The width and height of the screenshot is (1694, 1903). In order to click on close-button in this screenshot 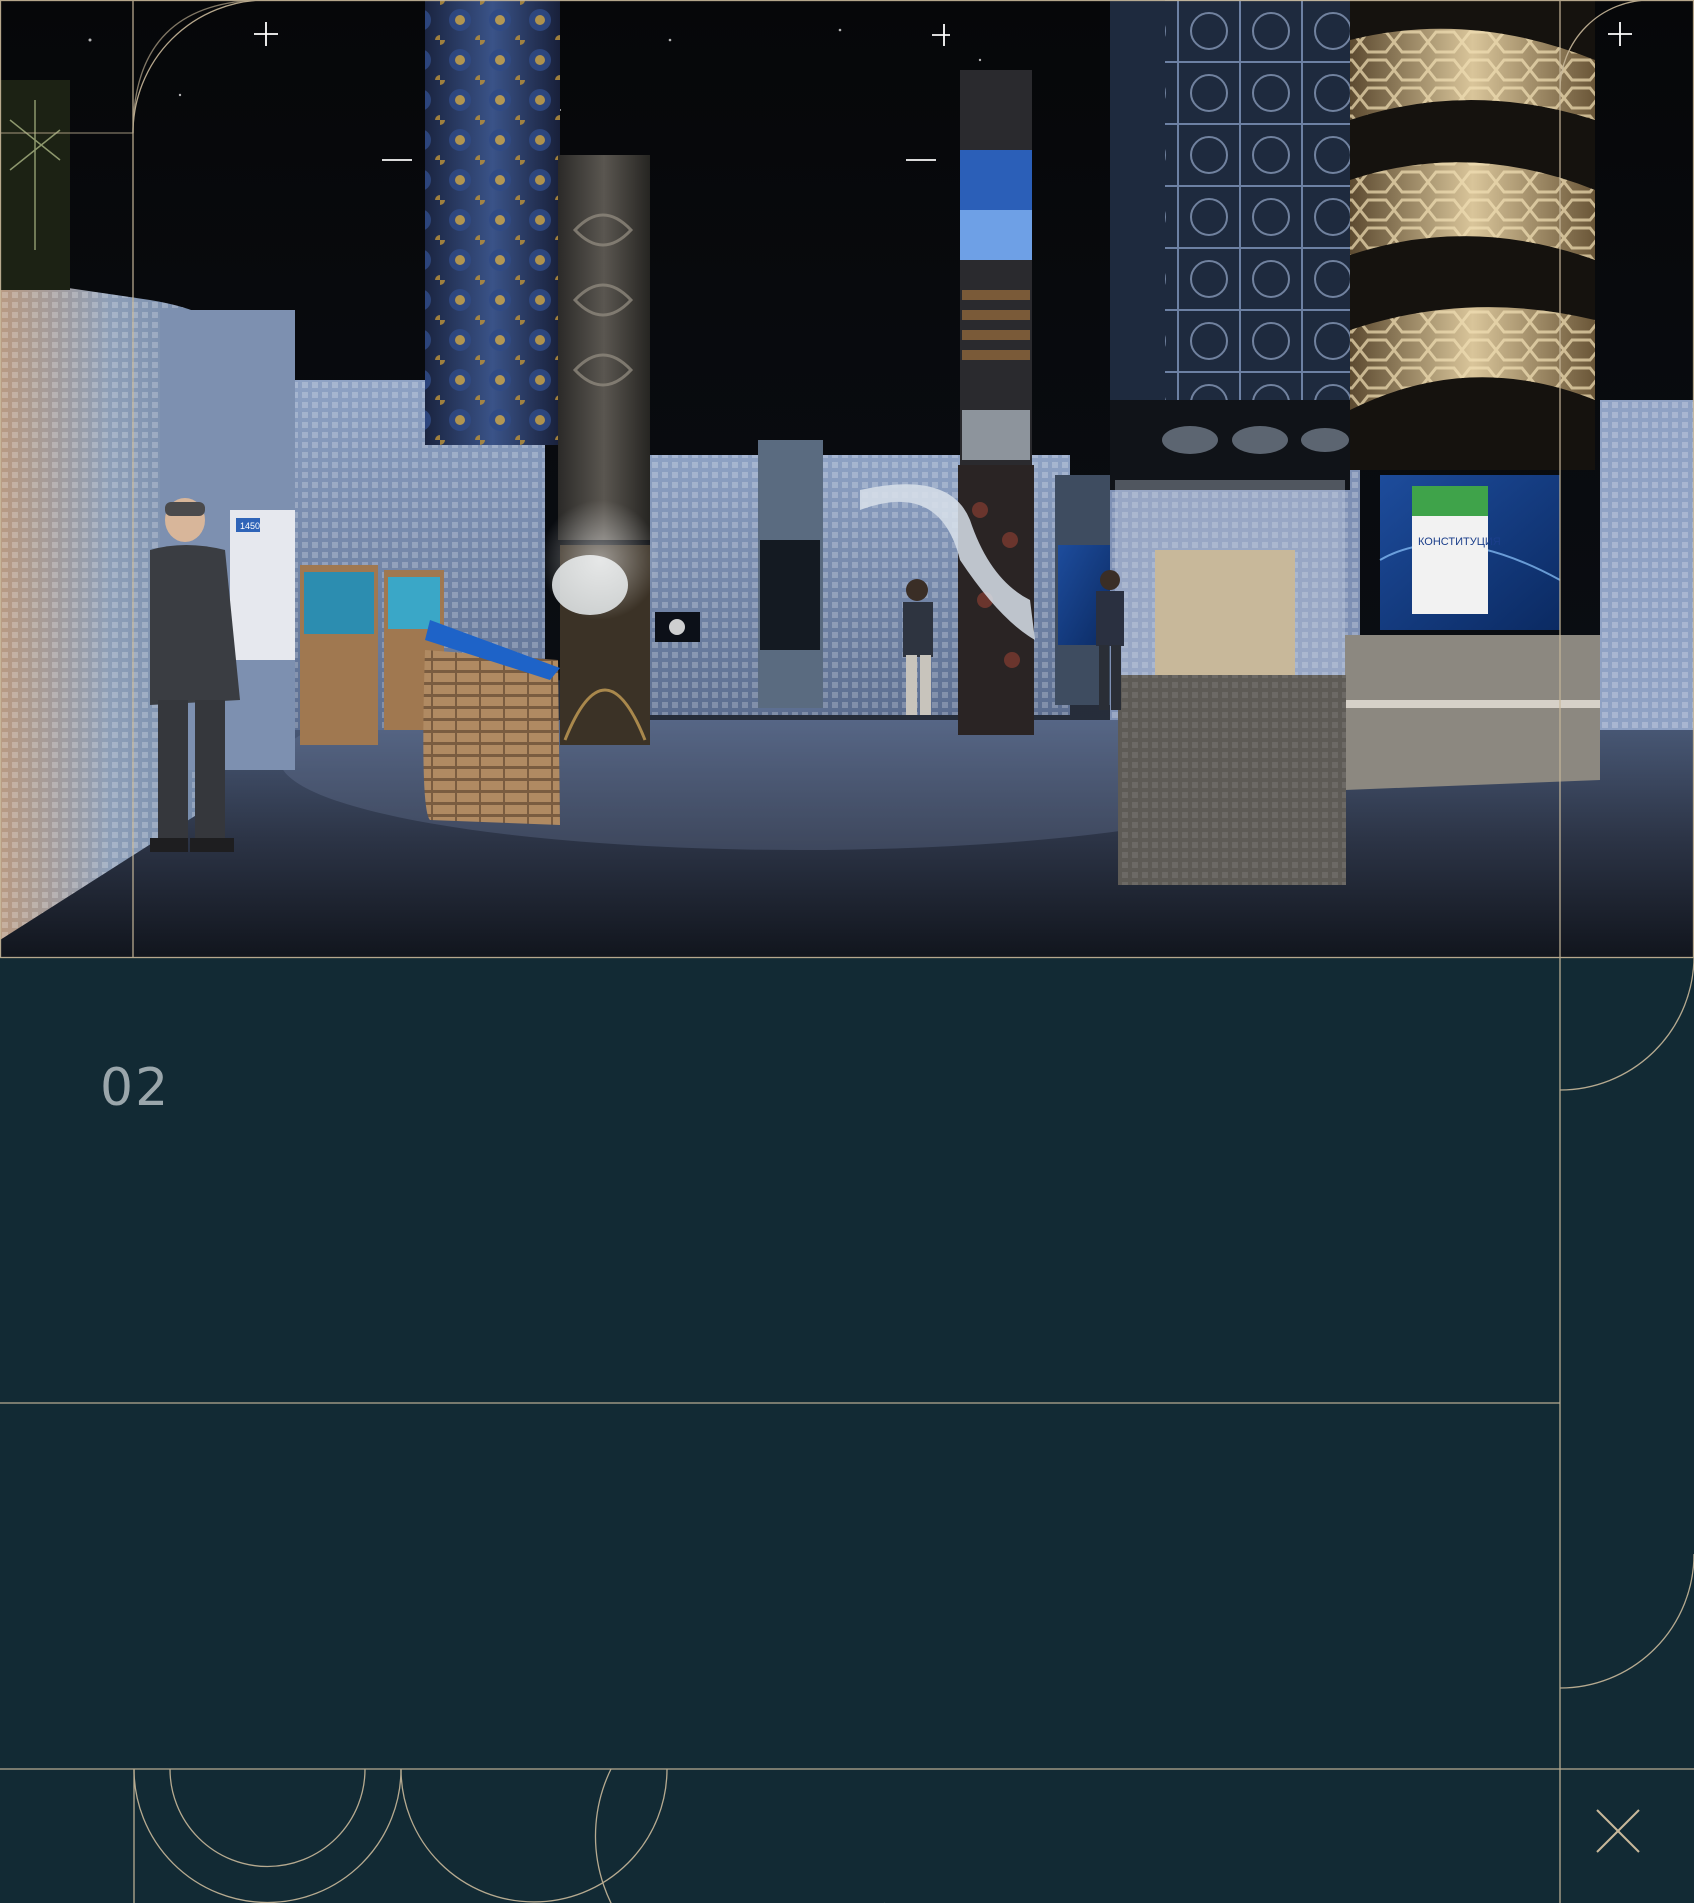, I will do `click(1618, 1831)`.